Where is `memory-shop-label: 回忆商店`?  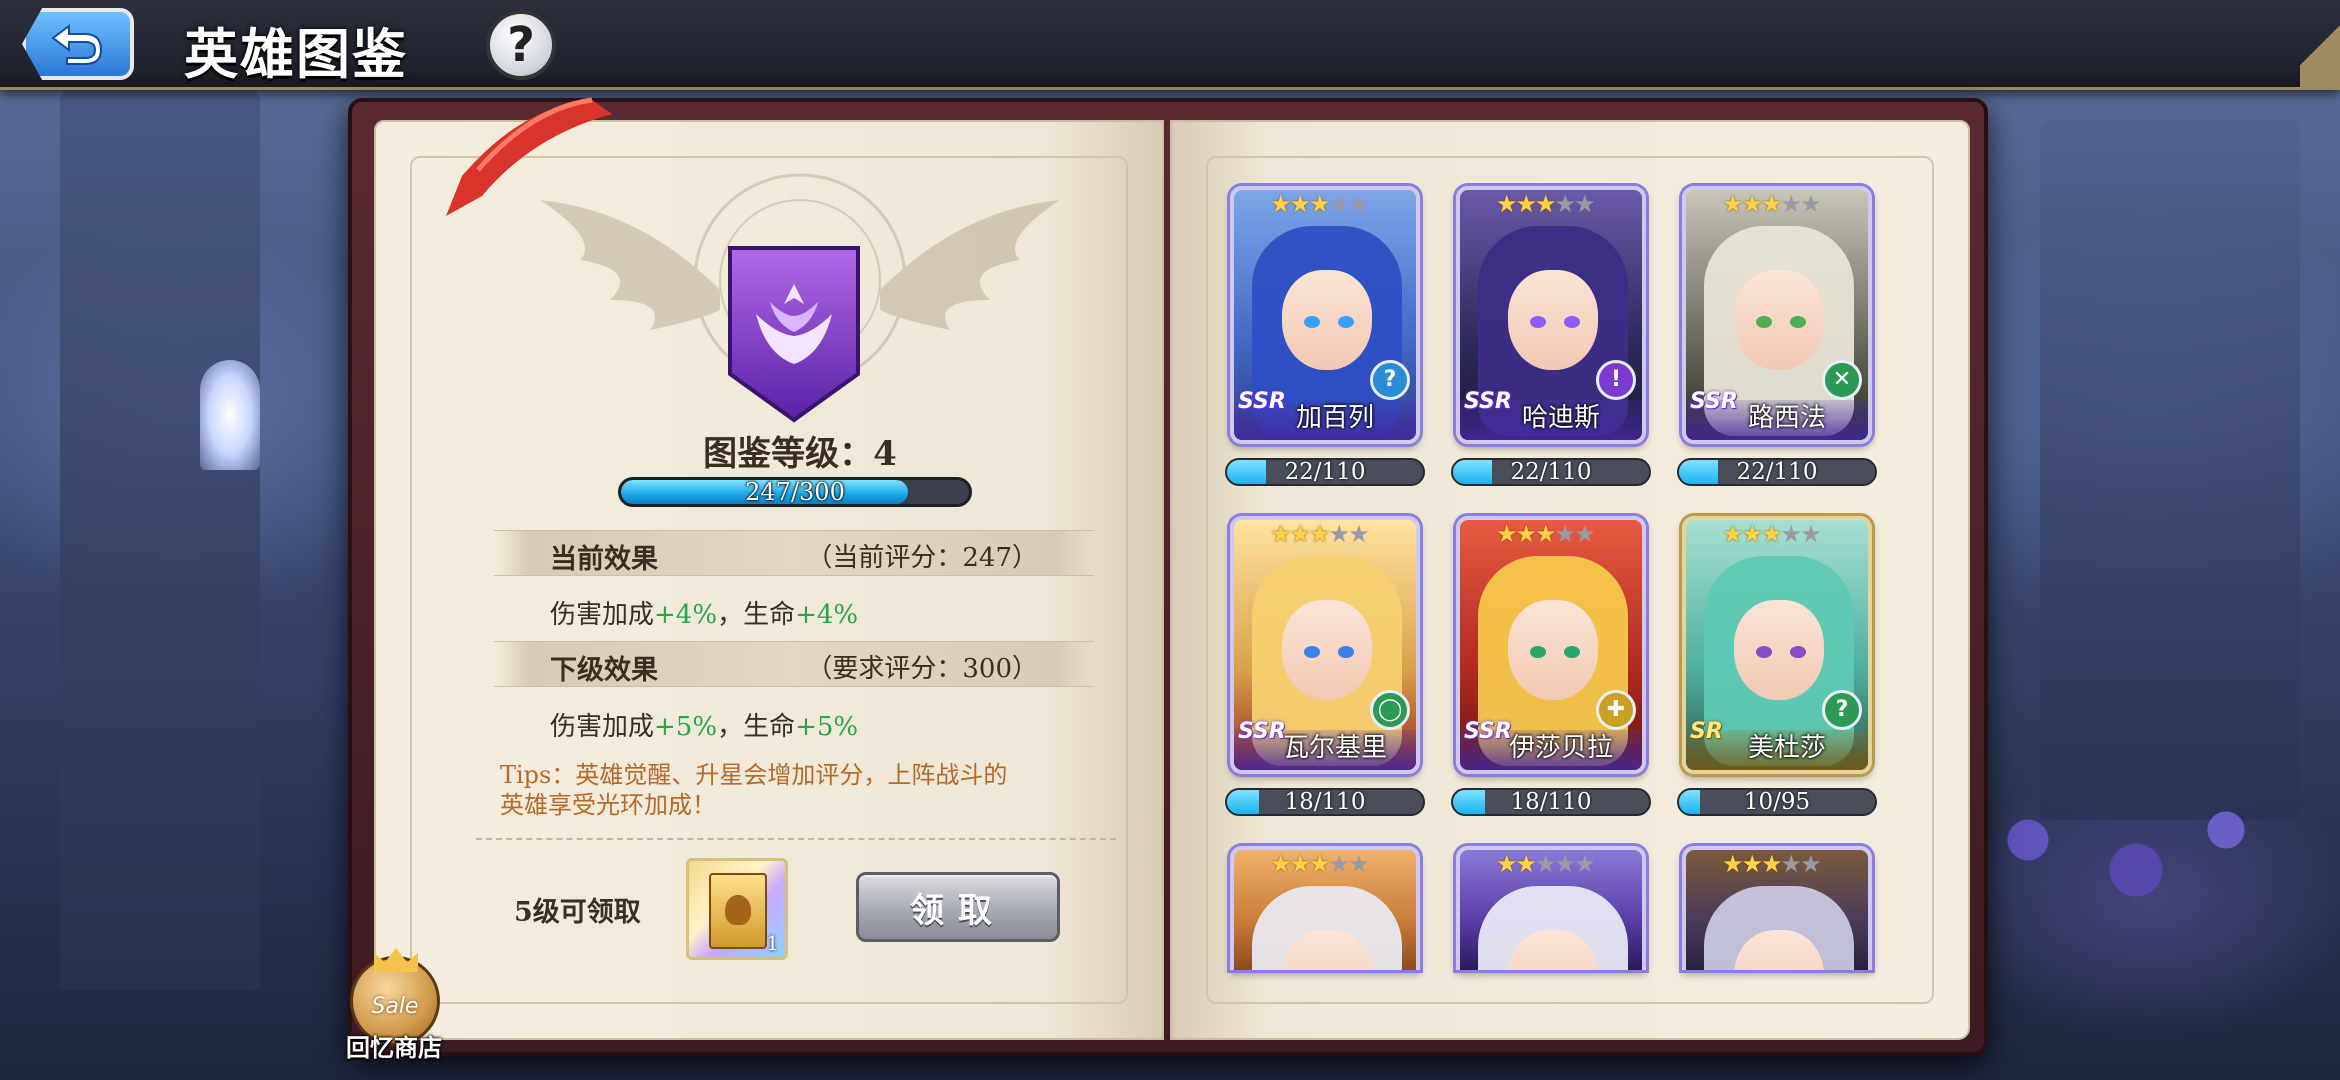
memory-shop-label: 回忆商店 is located at coordinates (394, 1047).